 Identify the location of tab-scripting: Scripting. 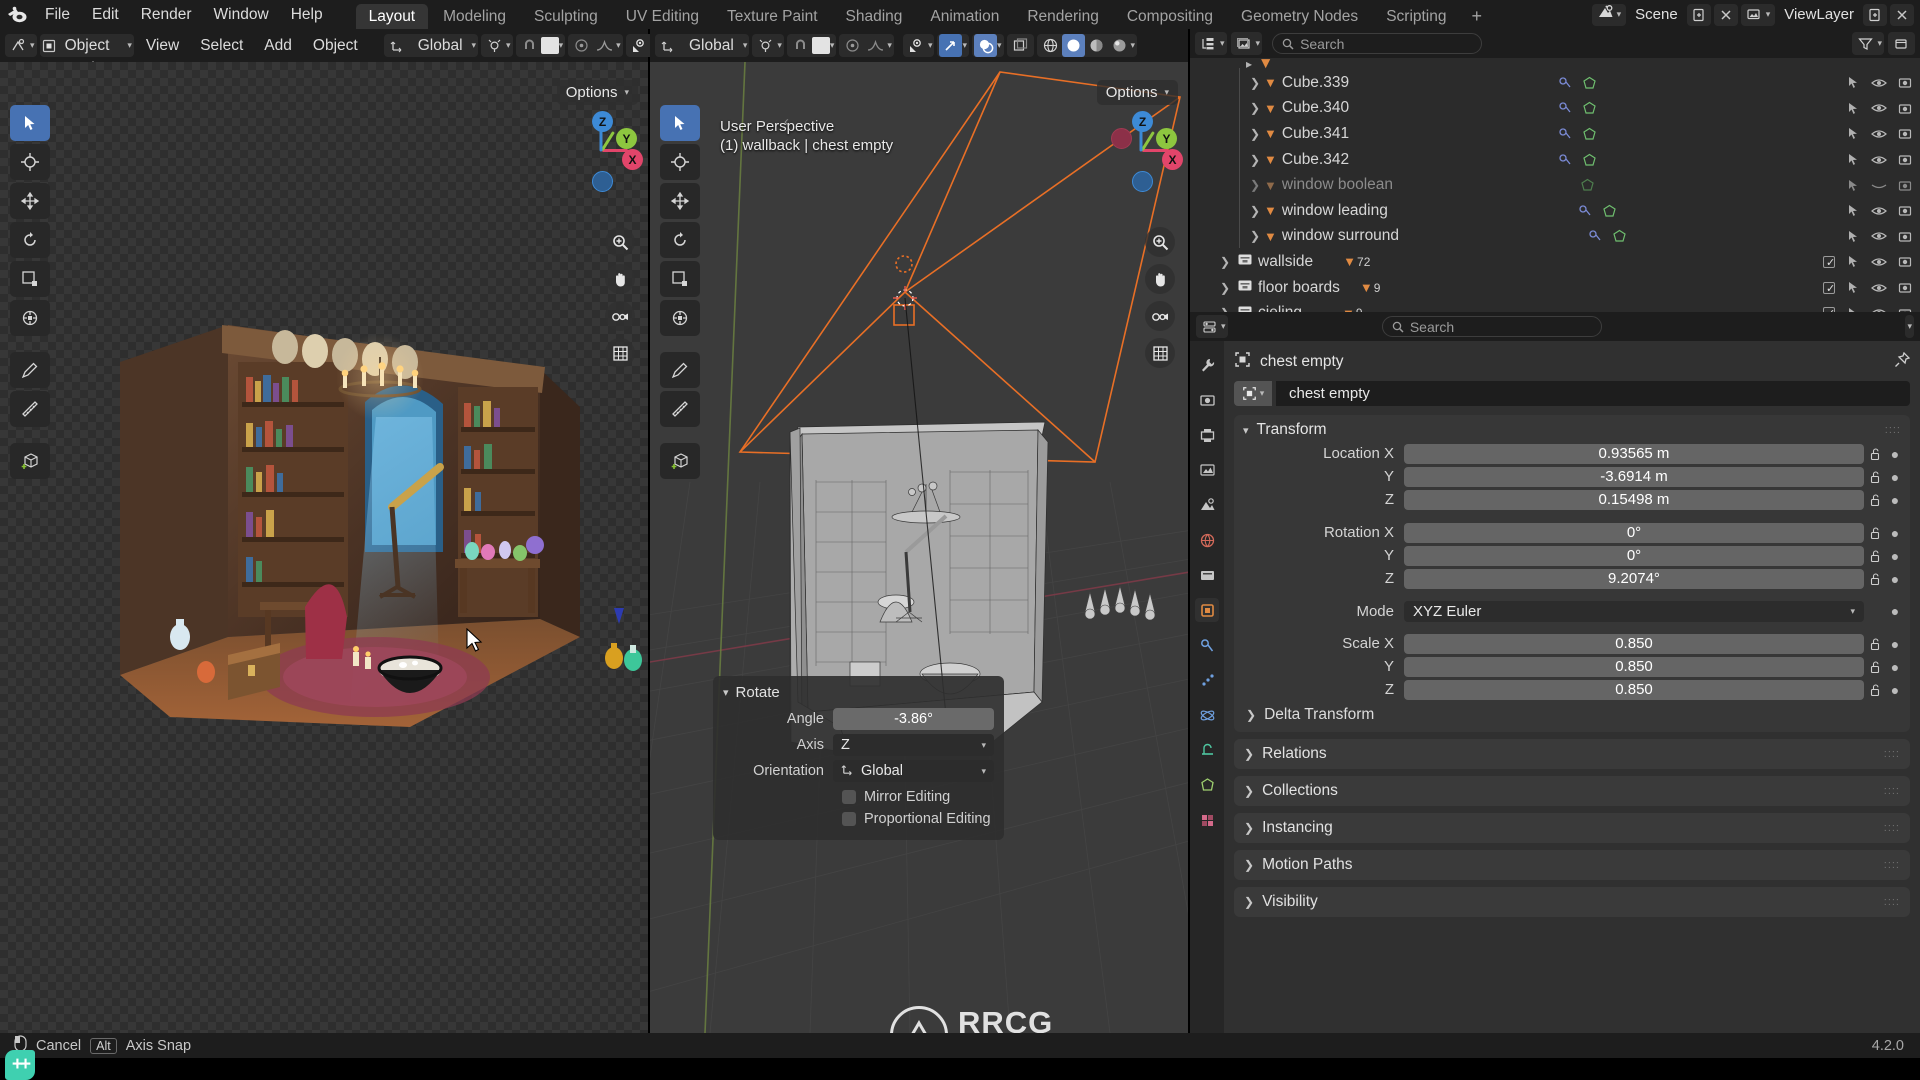
(1416, 16).